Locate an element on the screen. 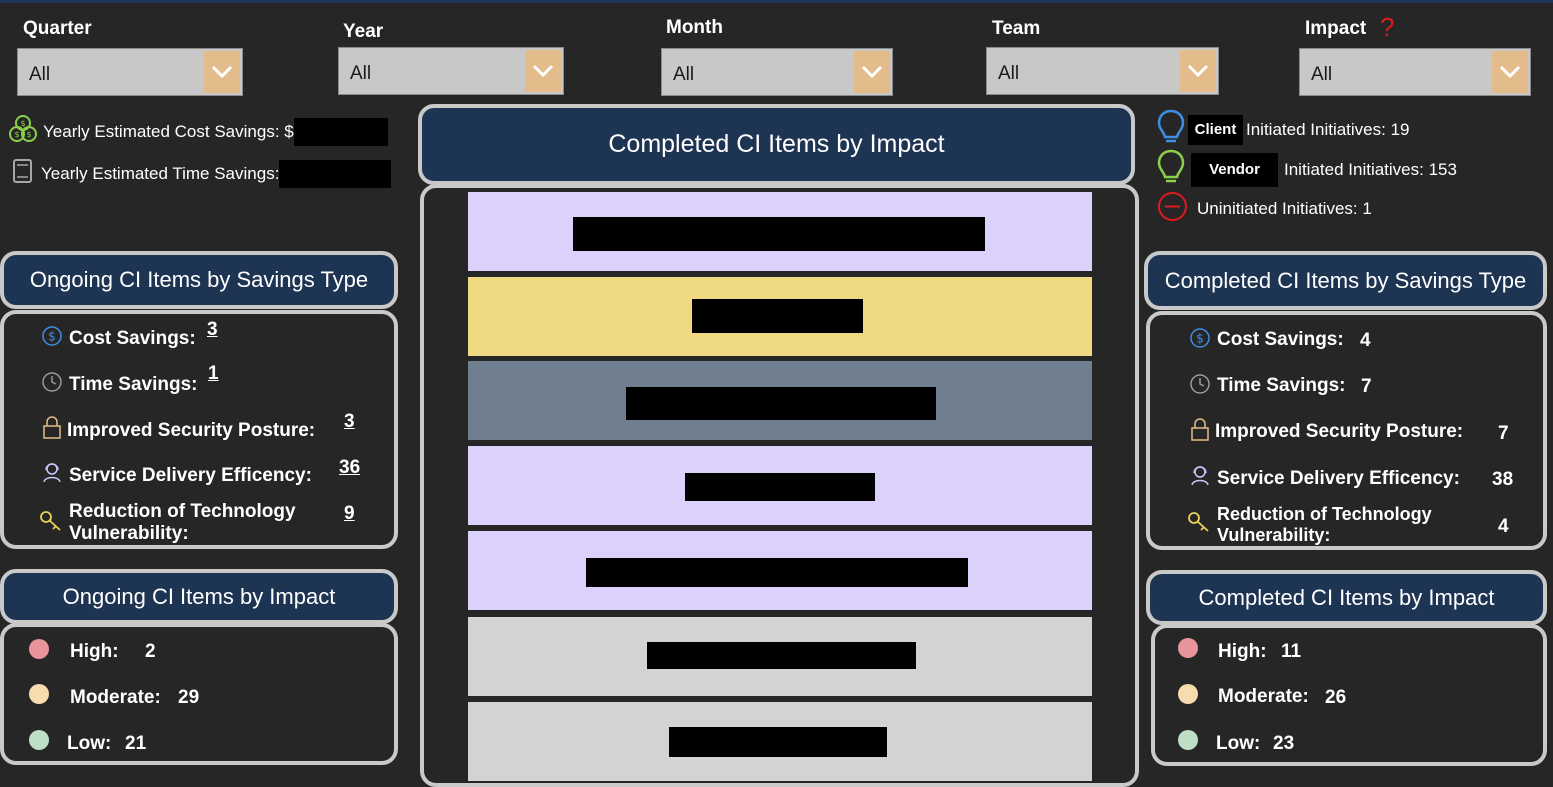 Image resolution: width=1553 pixels, height=787 pixels. ongoing-high-label: High: is located at coordinates (94, 651).